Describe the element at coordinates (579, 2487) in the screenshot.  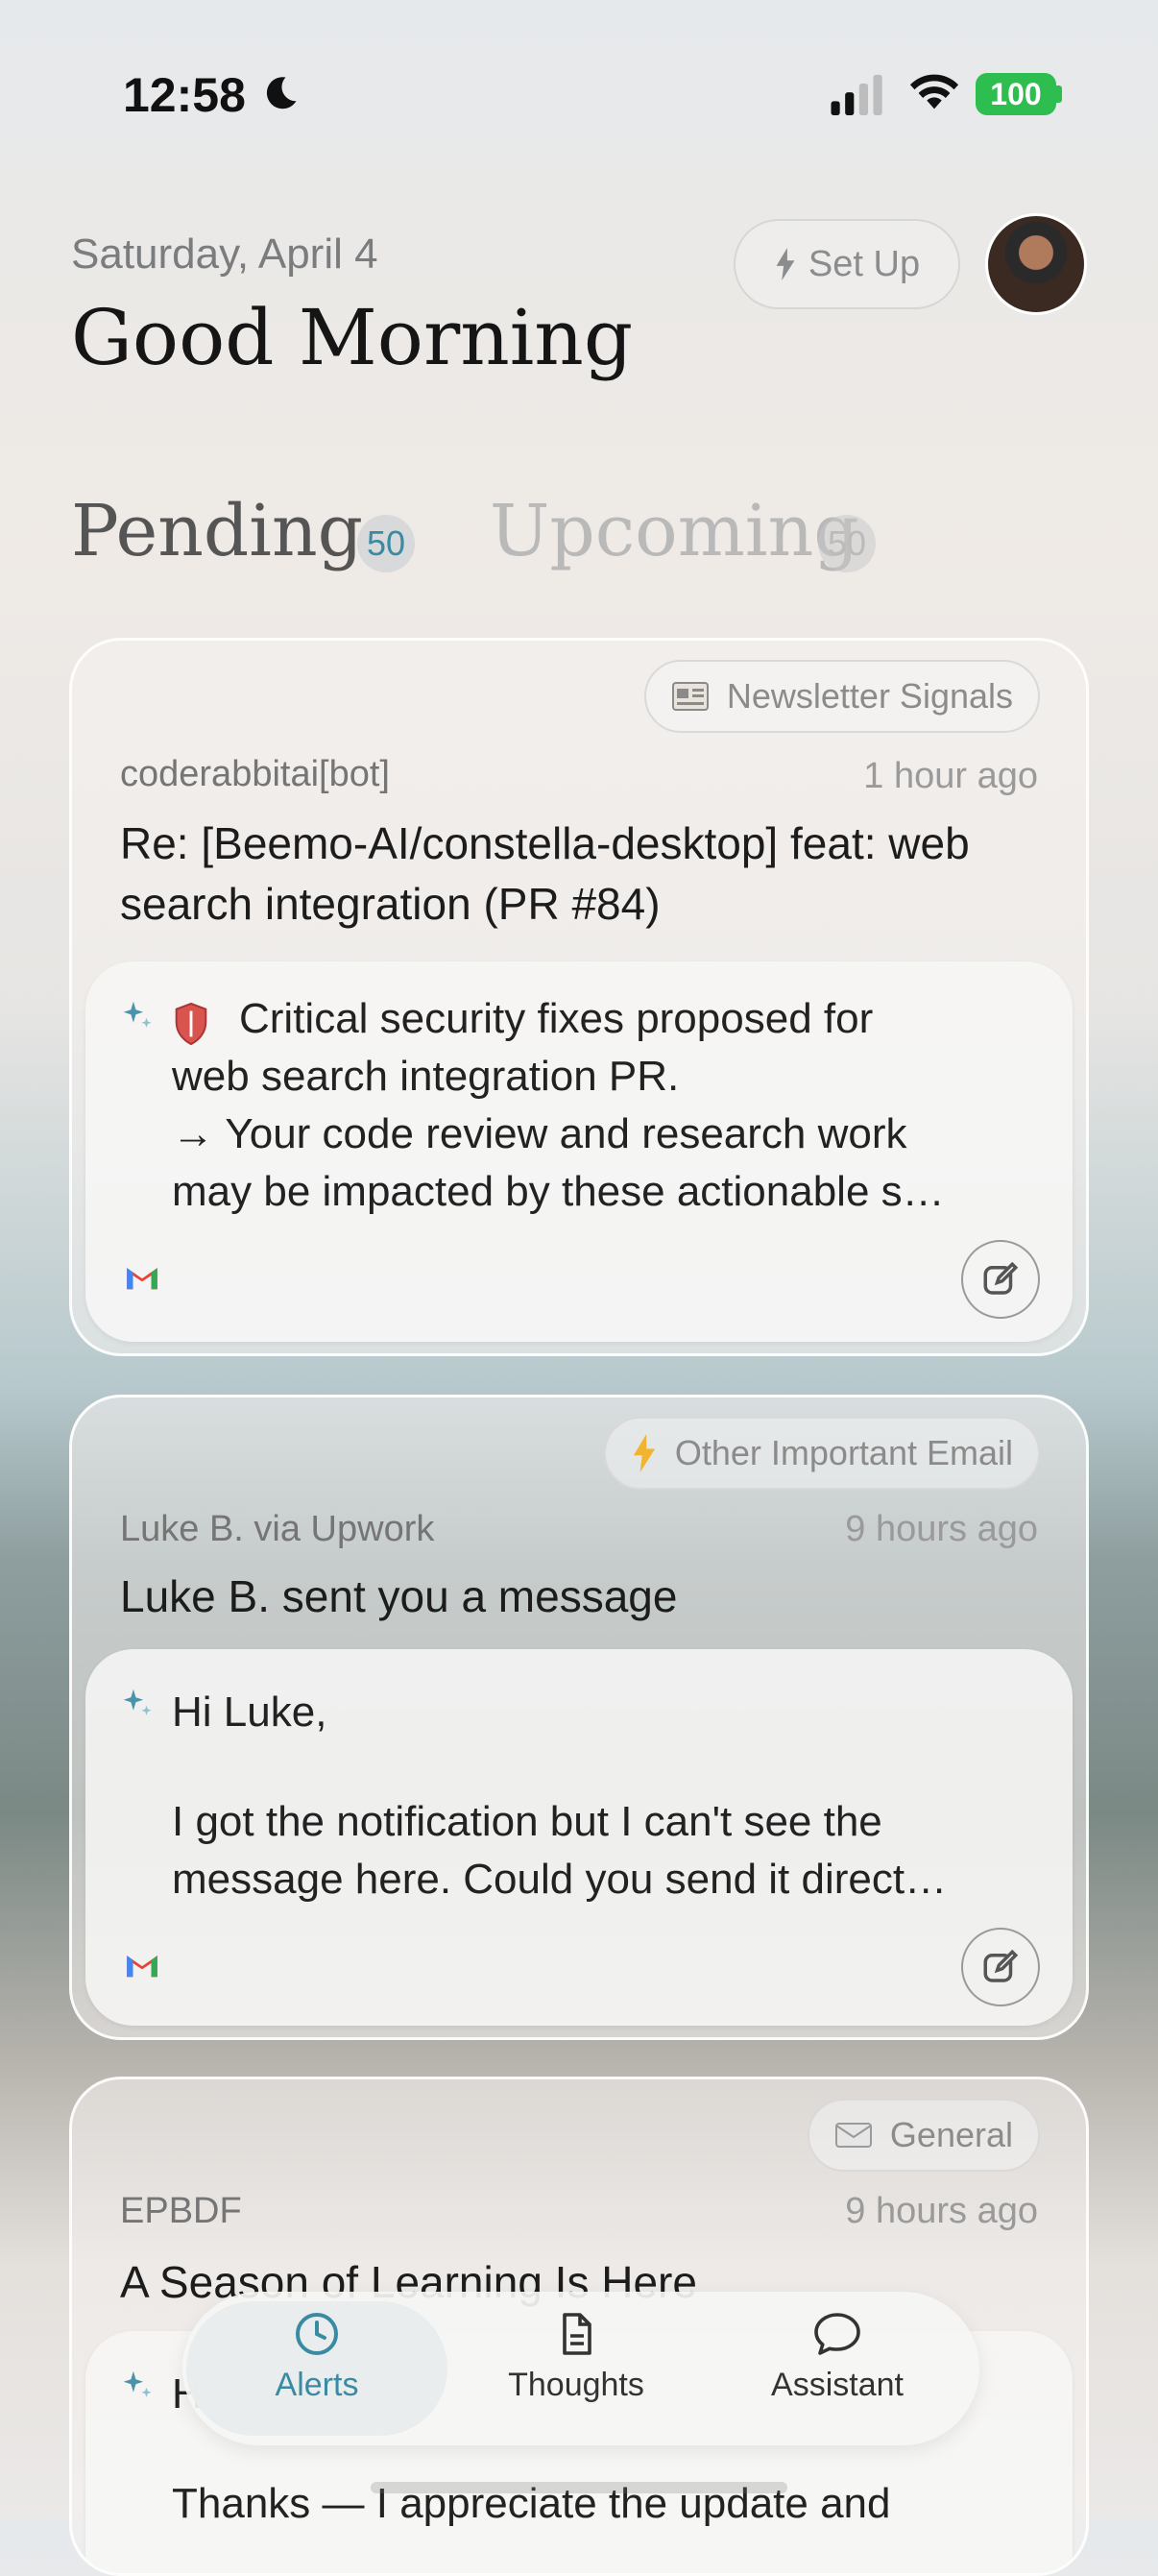
I see `home-indicator` at that location.